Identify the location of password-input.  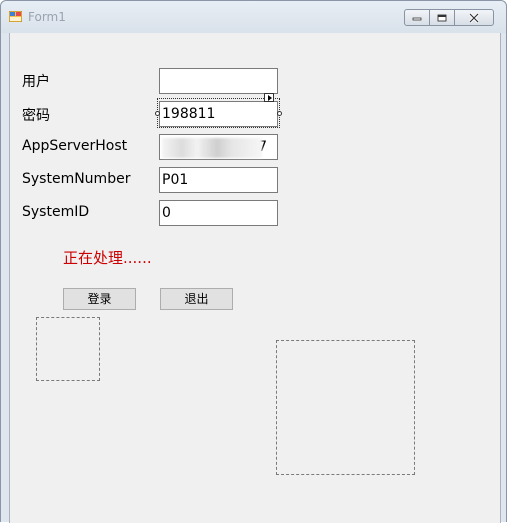
(218, 114).